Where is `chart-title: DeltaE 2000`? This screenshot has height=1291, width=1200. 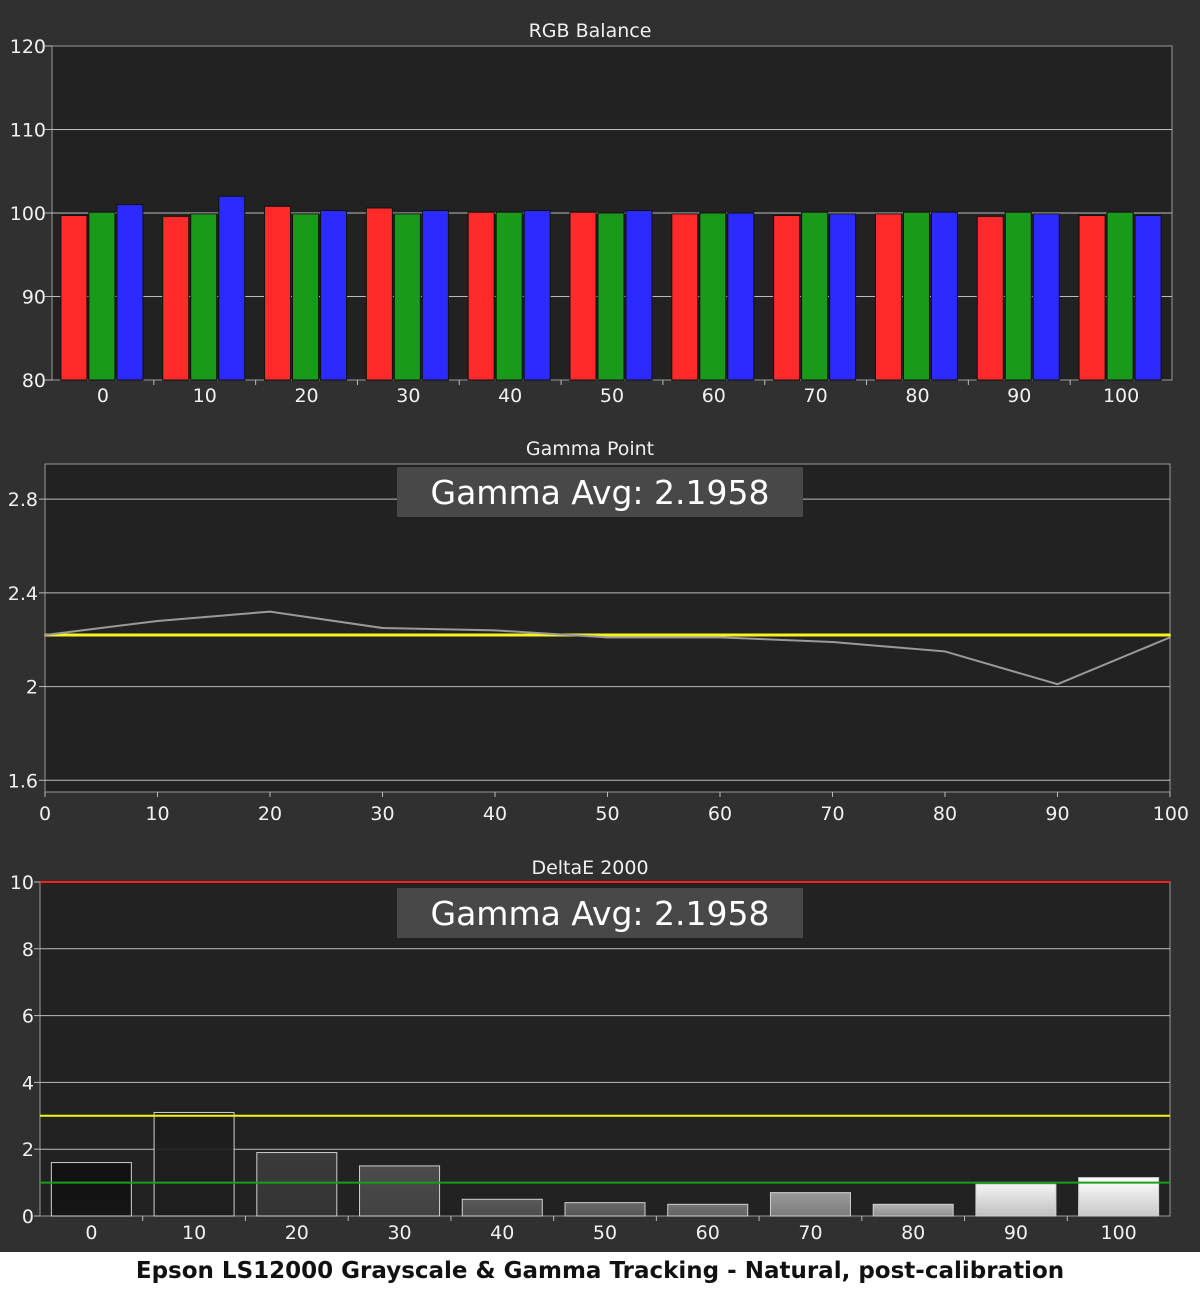 chart-title: DeltaE 2000 is located at coordinates (589, 868).